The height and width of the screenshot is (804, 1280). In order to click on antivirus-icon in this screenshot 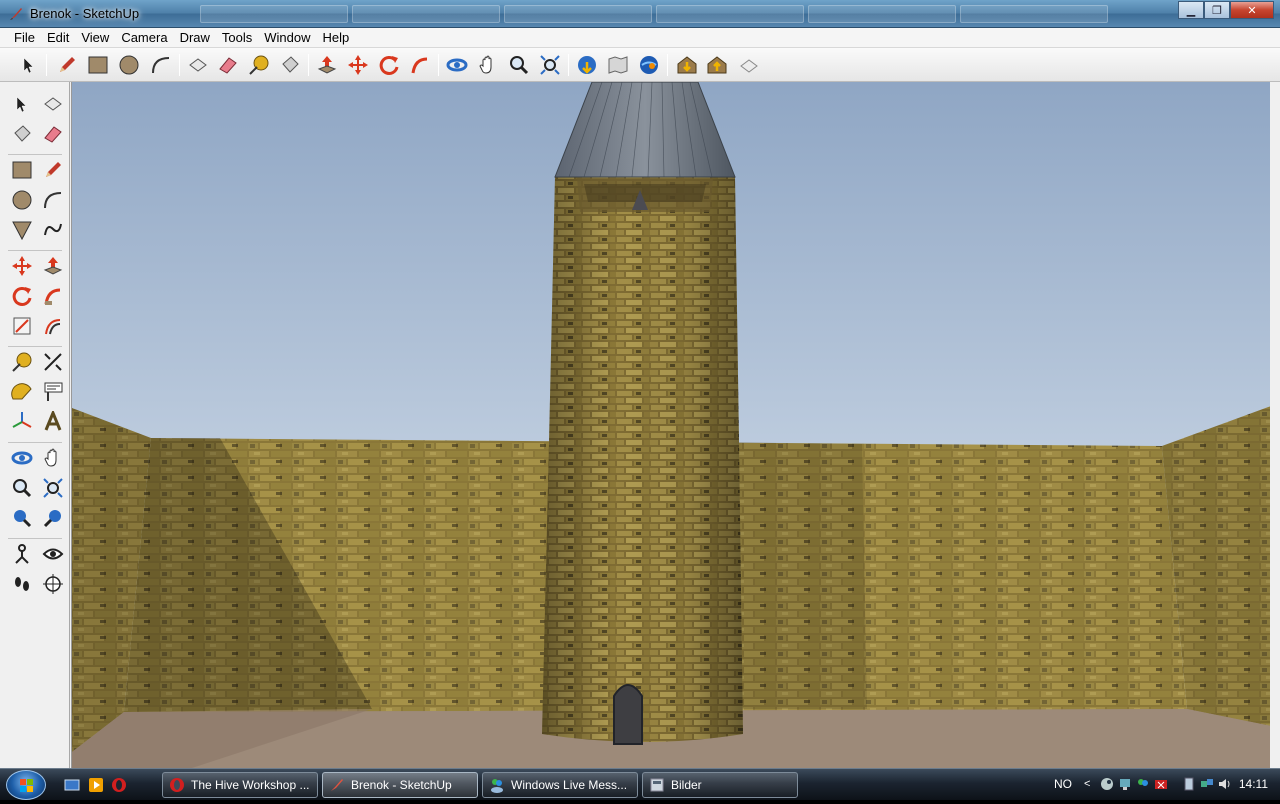, I will do `click(1161, 784)`.